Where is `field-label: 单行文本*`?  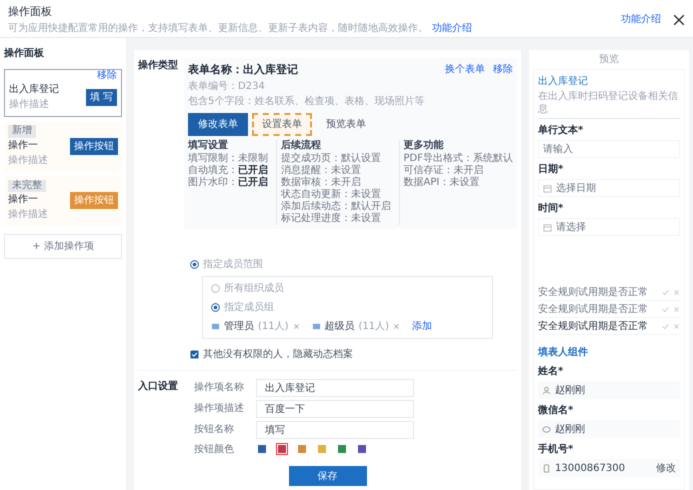
field-label: 单行文本* is located at coordinates (561, 131).